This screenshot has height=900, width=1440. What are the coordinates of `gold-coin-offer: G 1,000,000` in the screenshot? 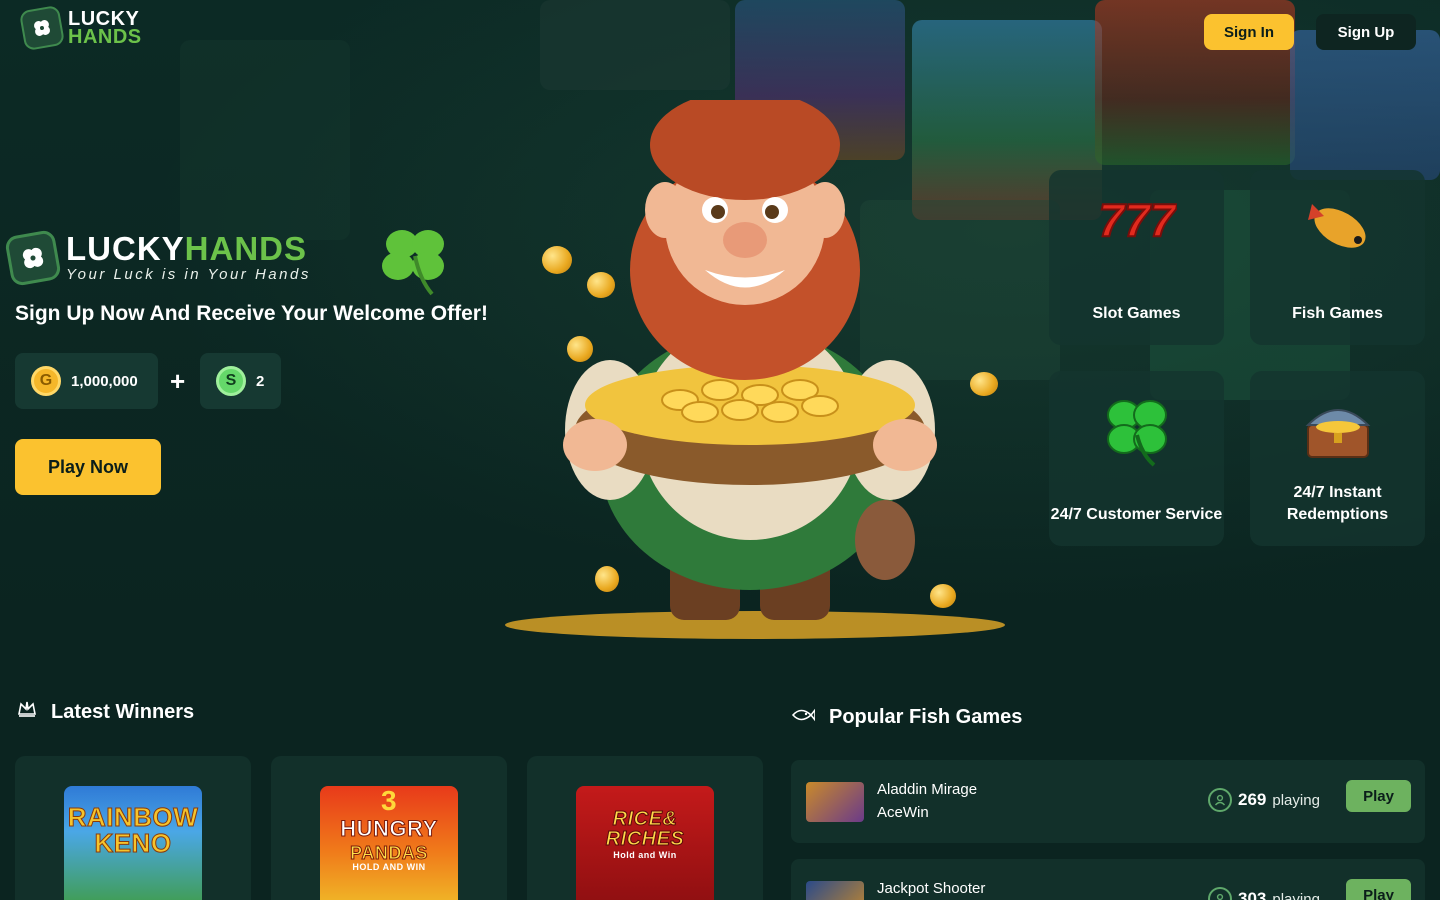 It's located at (86, 381).